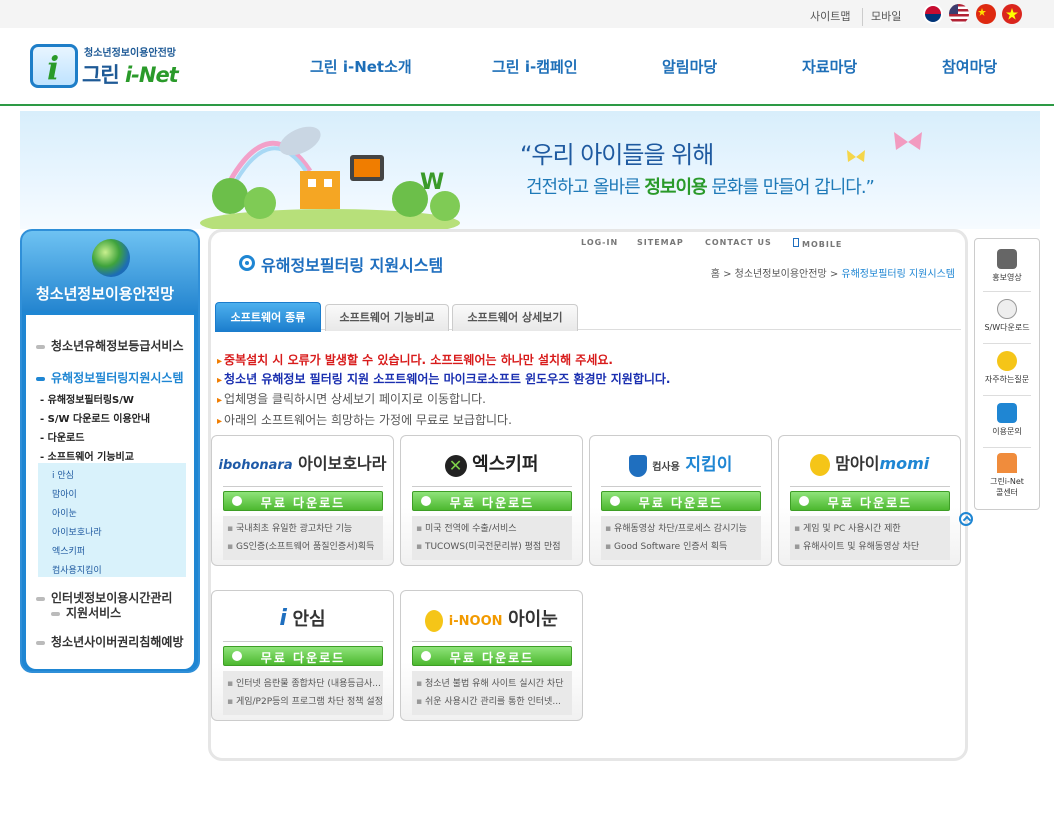  Describe the element at coordinates (95, 417) in the screenshot. I see `lnb-sub-download-guide: - S/W 다운로드 이용안내` at that location.